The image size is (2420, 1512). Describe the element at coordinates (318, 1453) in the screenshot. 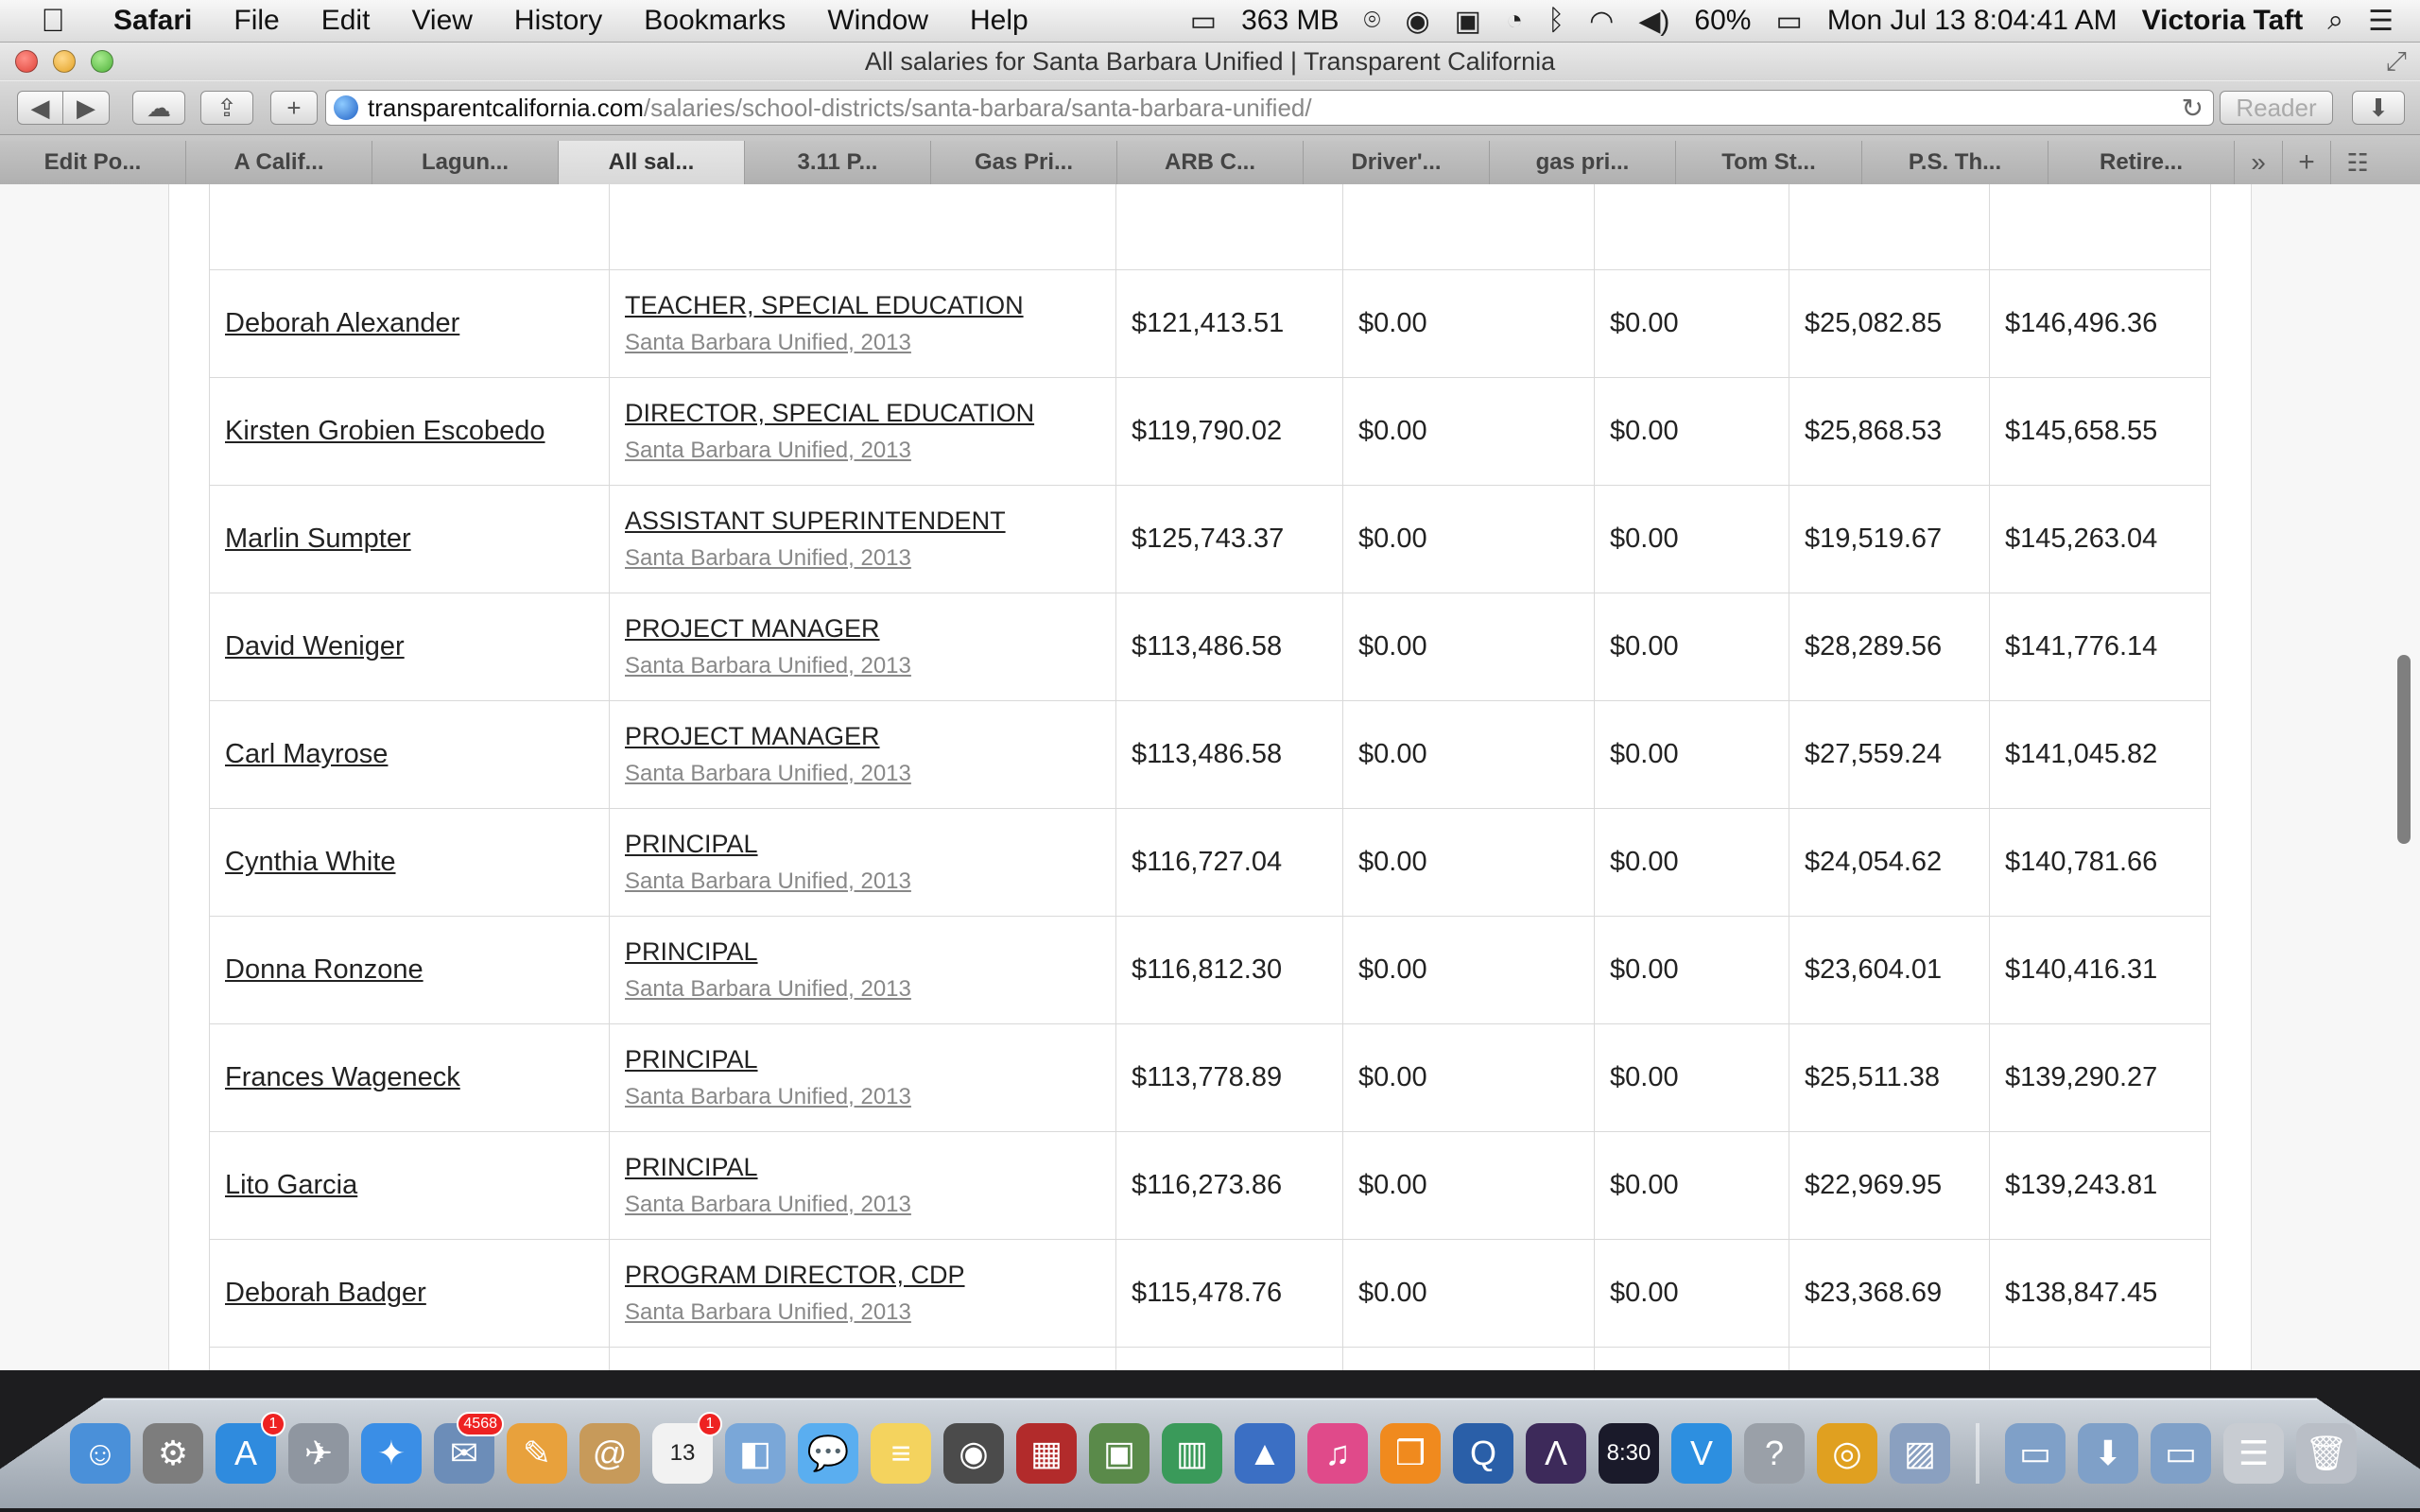

I see `launchpad-icon: ✈` at that location.